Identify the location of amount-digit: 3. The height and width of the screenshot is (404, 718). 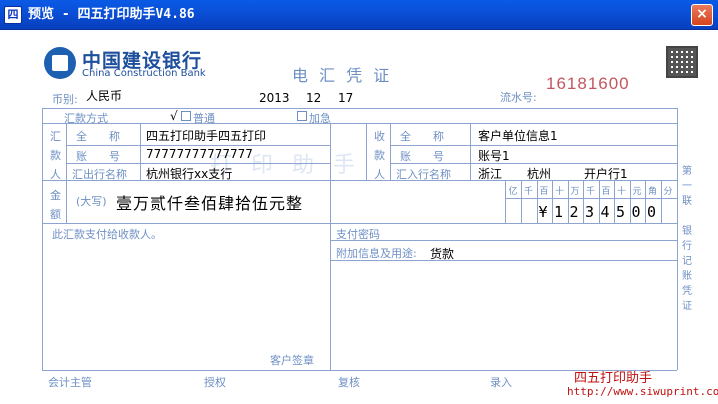
(589, 212).